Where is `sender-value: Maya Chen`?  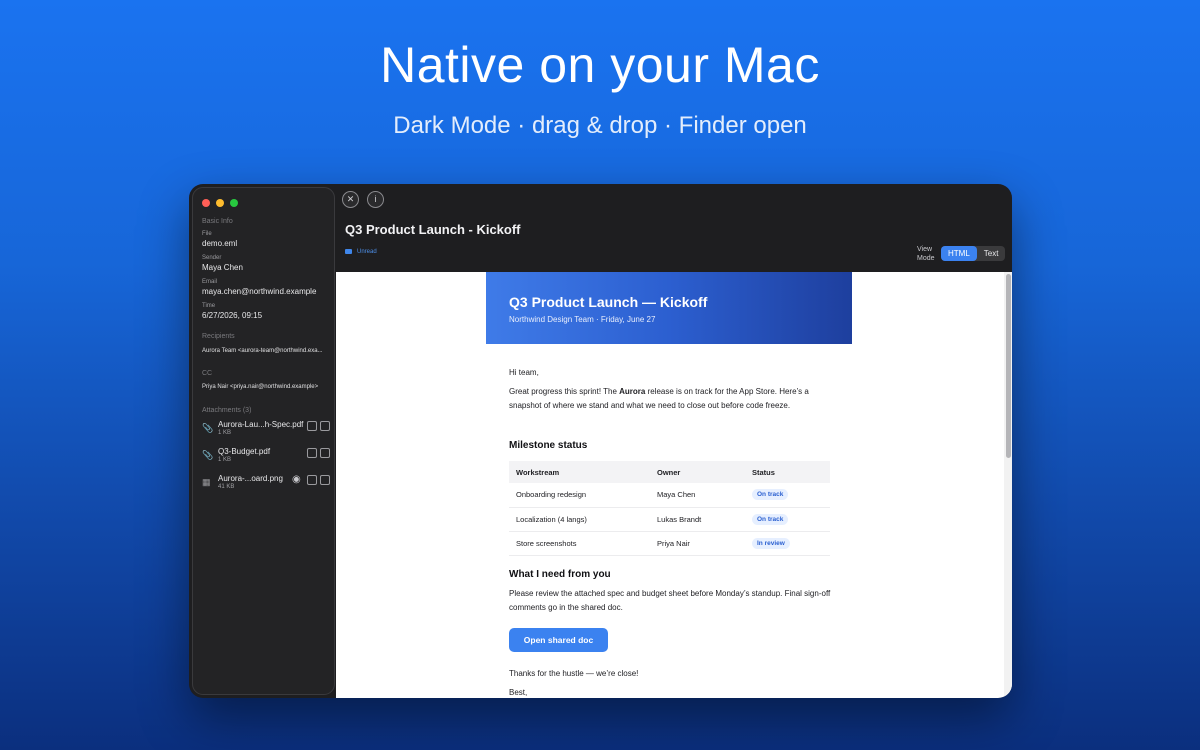 sender-value: Maya Chen is located at coordinates (222, 267).